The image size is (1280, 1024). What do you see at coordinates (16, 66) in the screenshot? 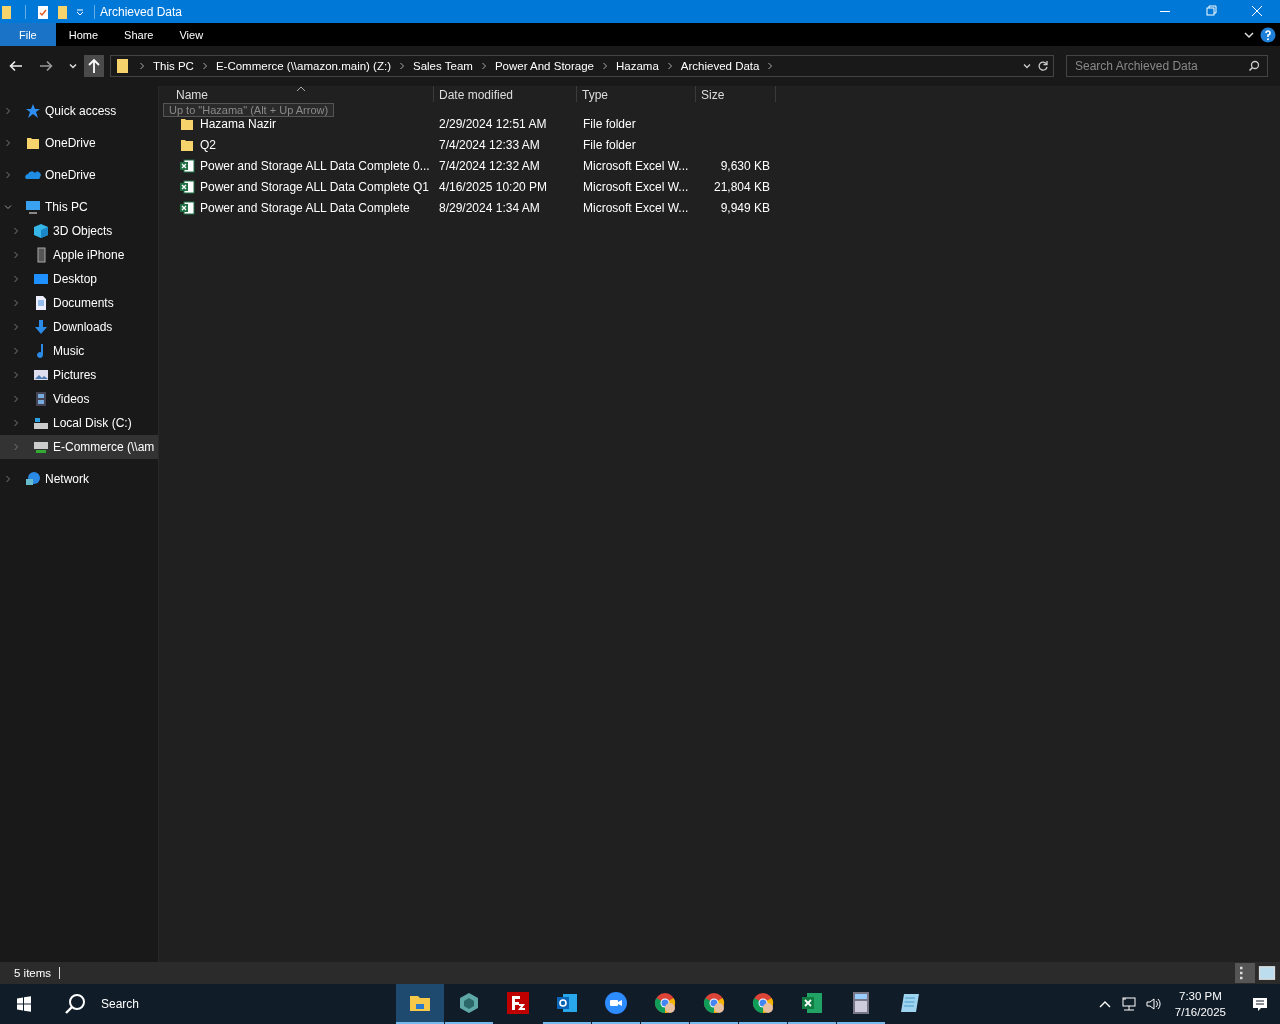
I see `back-arrow-icon` at bounding box center [16, 66].